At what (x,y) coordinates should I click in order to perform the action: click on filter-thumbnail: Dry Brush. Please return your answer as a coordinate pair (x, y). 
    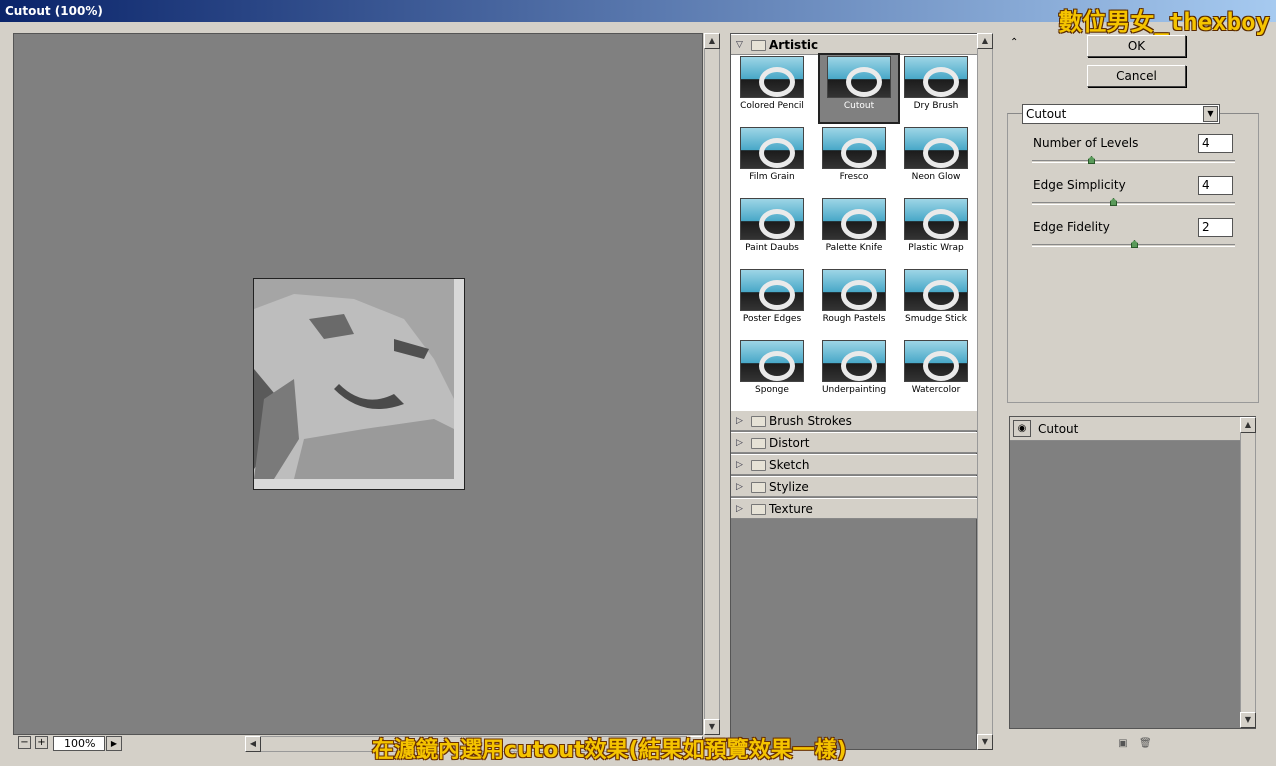
    Looking at the image, I should click on (942, 91).